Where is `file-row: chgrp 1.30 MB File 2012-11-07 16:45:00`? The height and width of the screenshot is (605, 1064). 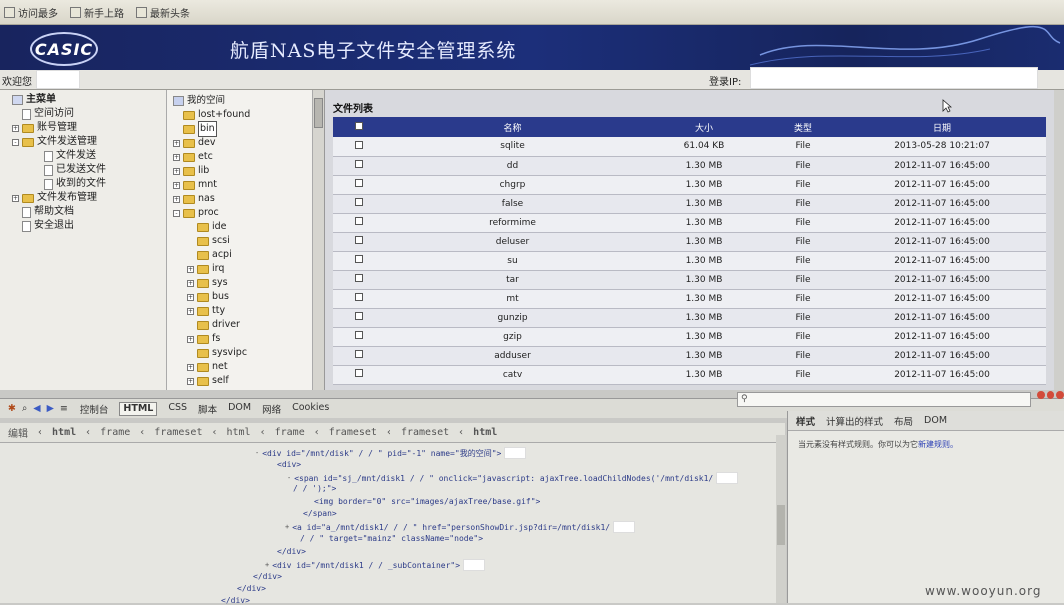 file-row: chgrp 1.30 MB File 2012-11-07 16:45:00 is located at coordinates (689, 184).